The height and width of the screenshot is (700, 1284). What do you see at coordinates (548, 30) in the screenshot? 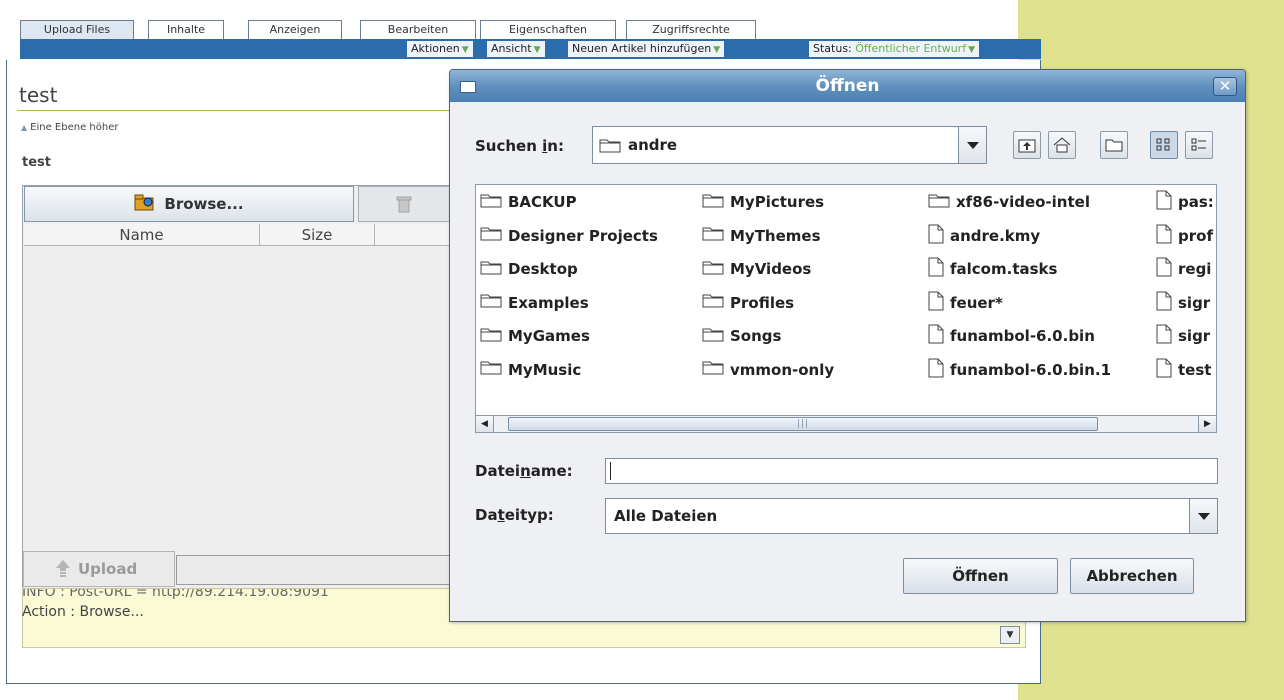
I see `tab-eigenschaften: Eigenschaften` at bounding box center [548, 30].